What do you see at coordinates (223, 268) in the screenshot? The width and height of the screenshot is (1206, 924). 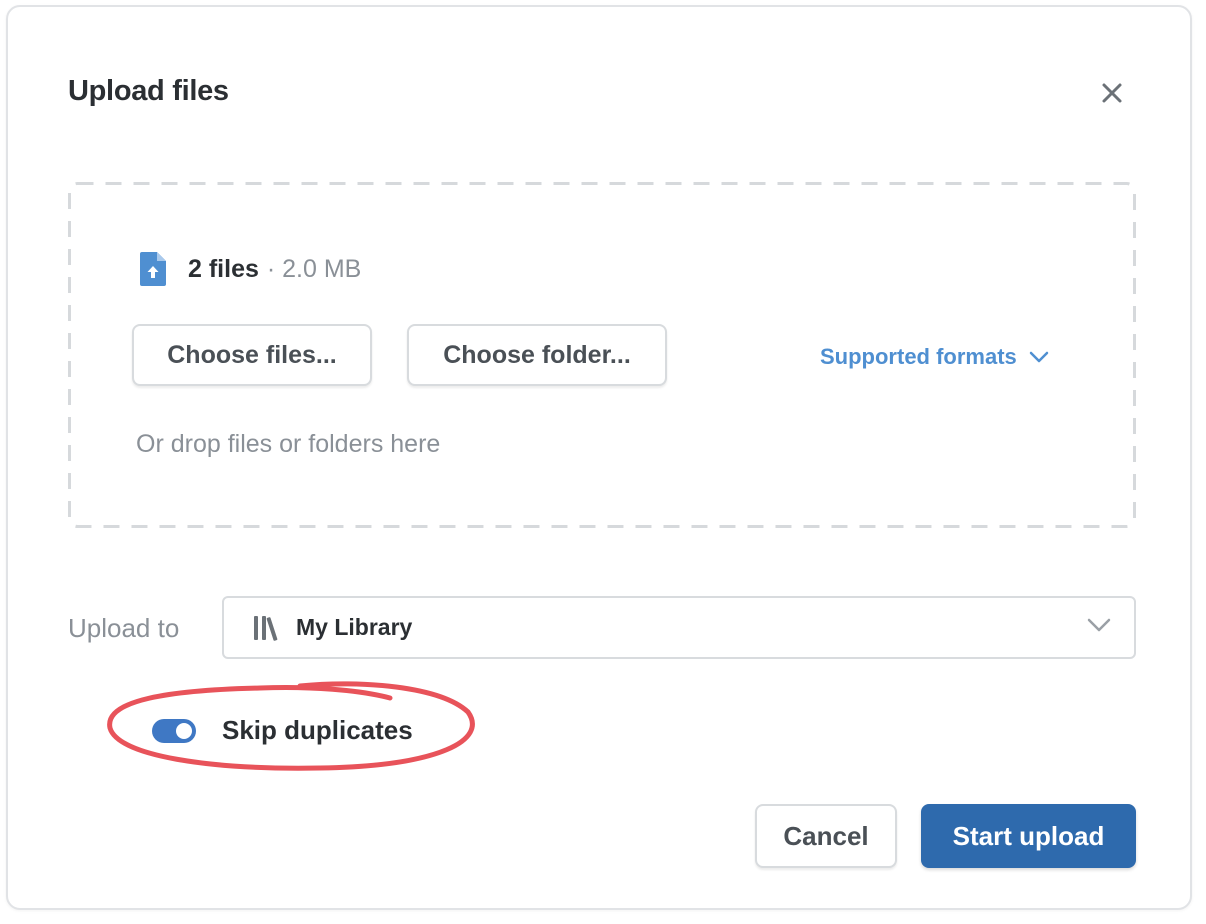 I see `file-count: 2 files` at bounding box center [223, 268].